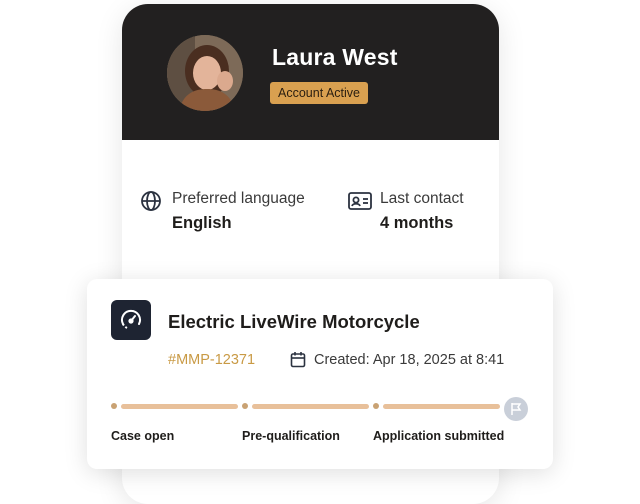  I want to click on speedometer-icon, so click(131, 320).